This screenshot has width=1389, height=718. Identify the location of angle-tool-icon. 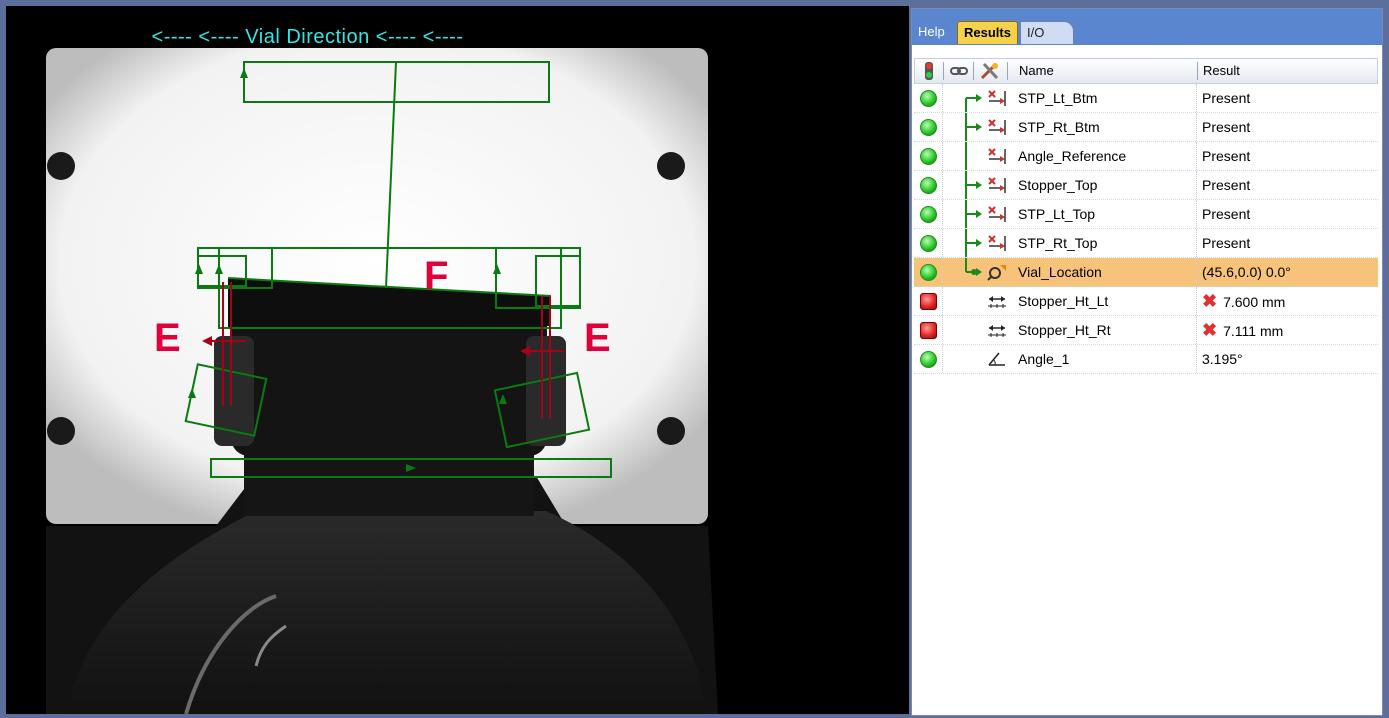
(997, 359).